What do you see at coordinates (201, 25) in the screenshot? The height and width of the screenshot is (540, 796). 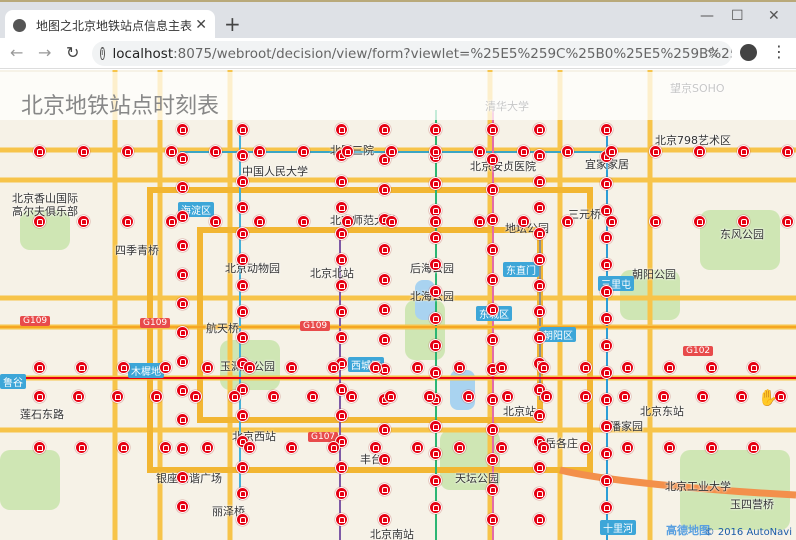 I see `close-tab-icon: ✕` at bounding box center [201, 25].